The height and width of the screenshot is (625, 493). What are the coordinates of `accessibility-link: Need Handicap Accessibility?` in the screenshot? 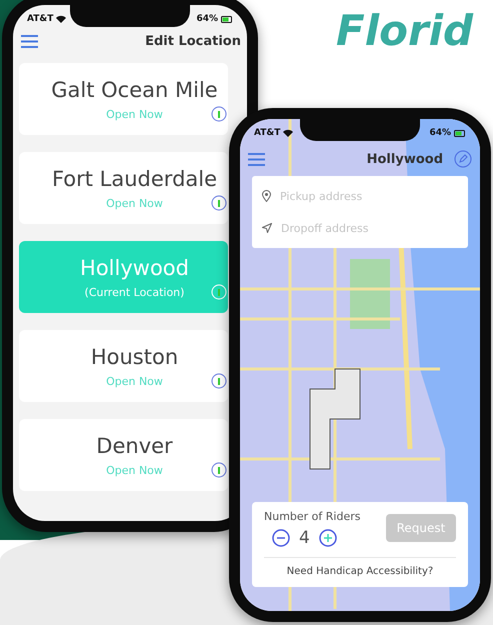 It's located at (360, 571).